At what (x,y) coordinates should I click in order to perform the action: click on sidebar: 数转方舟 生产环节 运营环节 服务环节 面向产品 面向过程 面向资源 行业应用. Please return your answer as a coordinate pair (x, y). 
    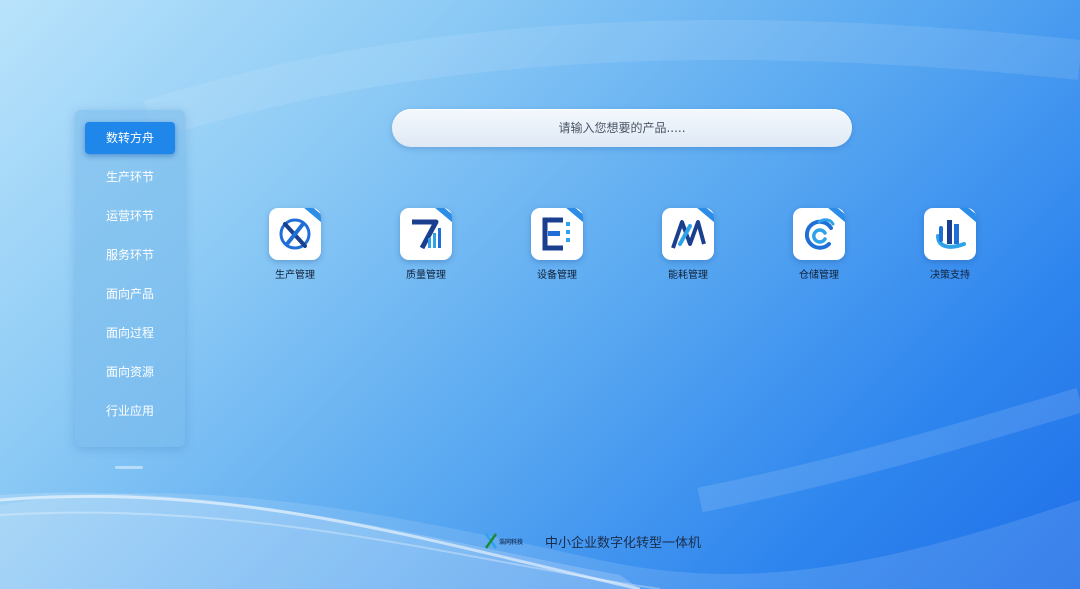
    Looking at the image, I should click on (130, 278).